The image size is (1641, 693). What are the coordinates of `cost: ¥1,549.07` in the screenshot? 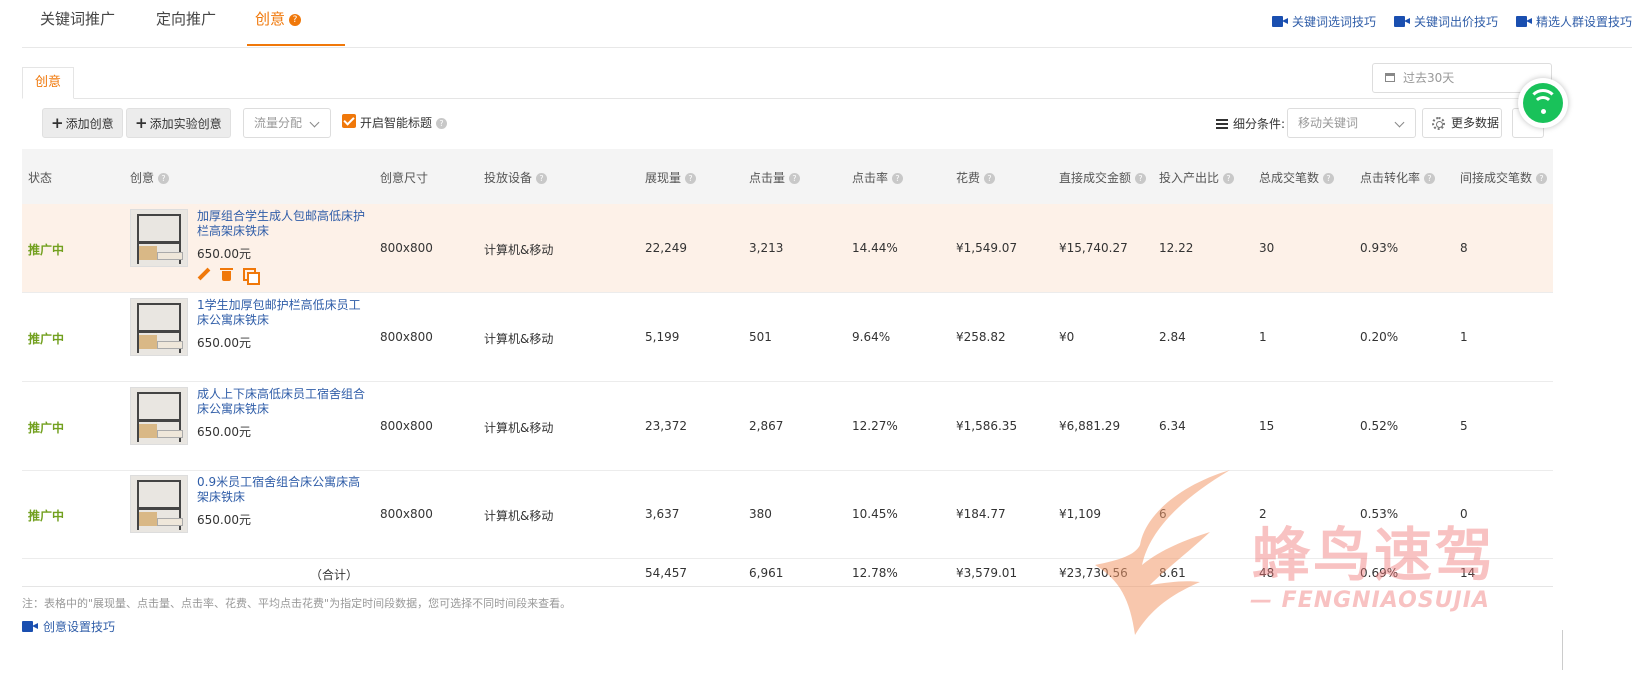 It's located at (987, 248).